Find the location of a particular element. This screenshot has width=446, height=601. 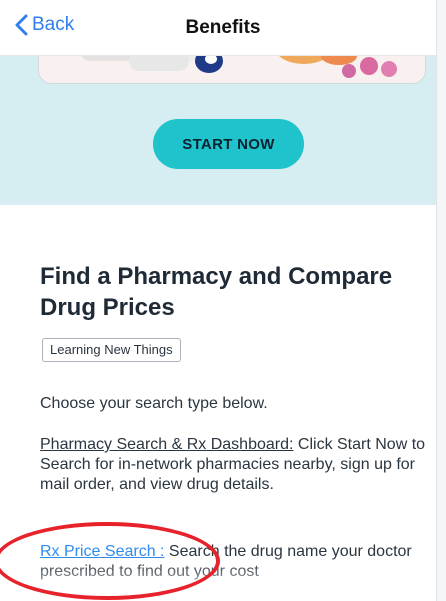

article-title: Find a Pharmacy and Compare Drug Prices is located at coordinates (216, 292).